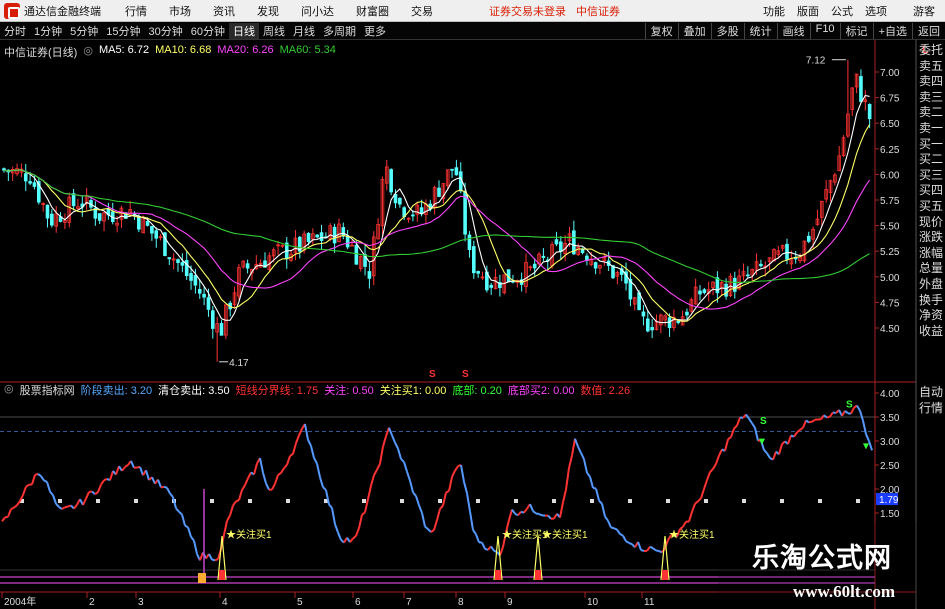 This screenshot has height=609, width=945. Describe the element at coordinates (931, 238) in the screenshot. I see `quote-tab: 涨跌` at that location.